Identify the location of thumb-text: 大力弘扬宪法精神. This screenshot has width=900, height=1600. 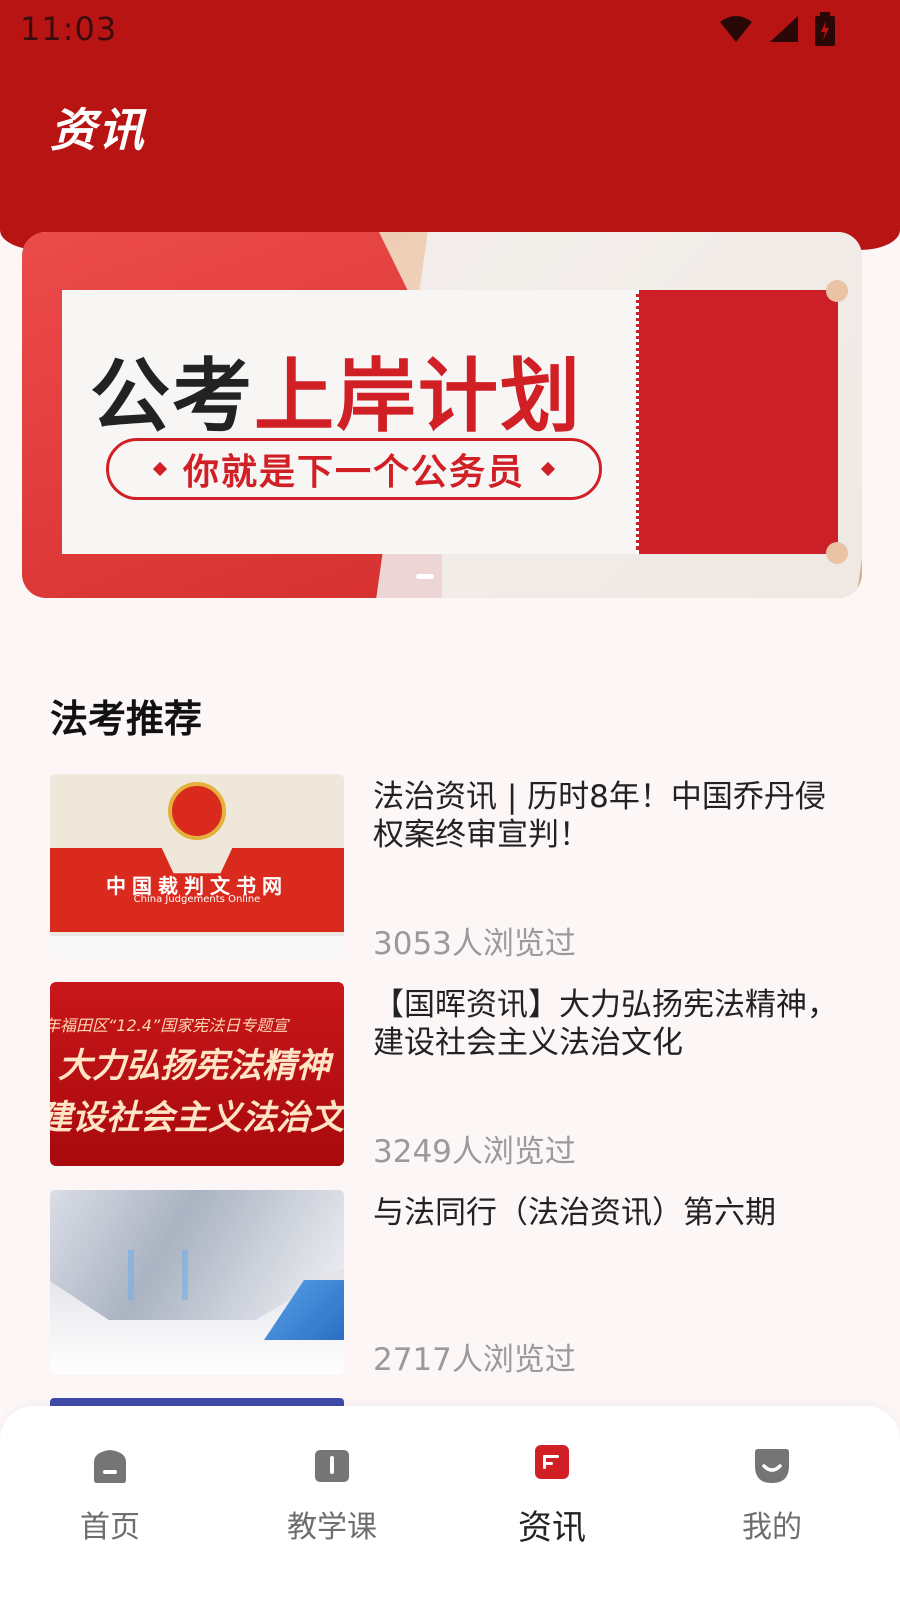
(194, 1066).